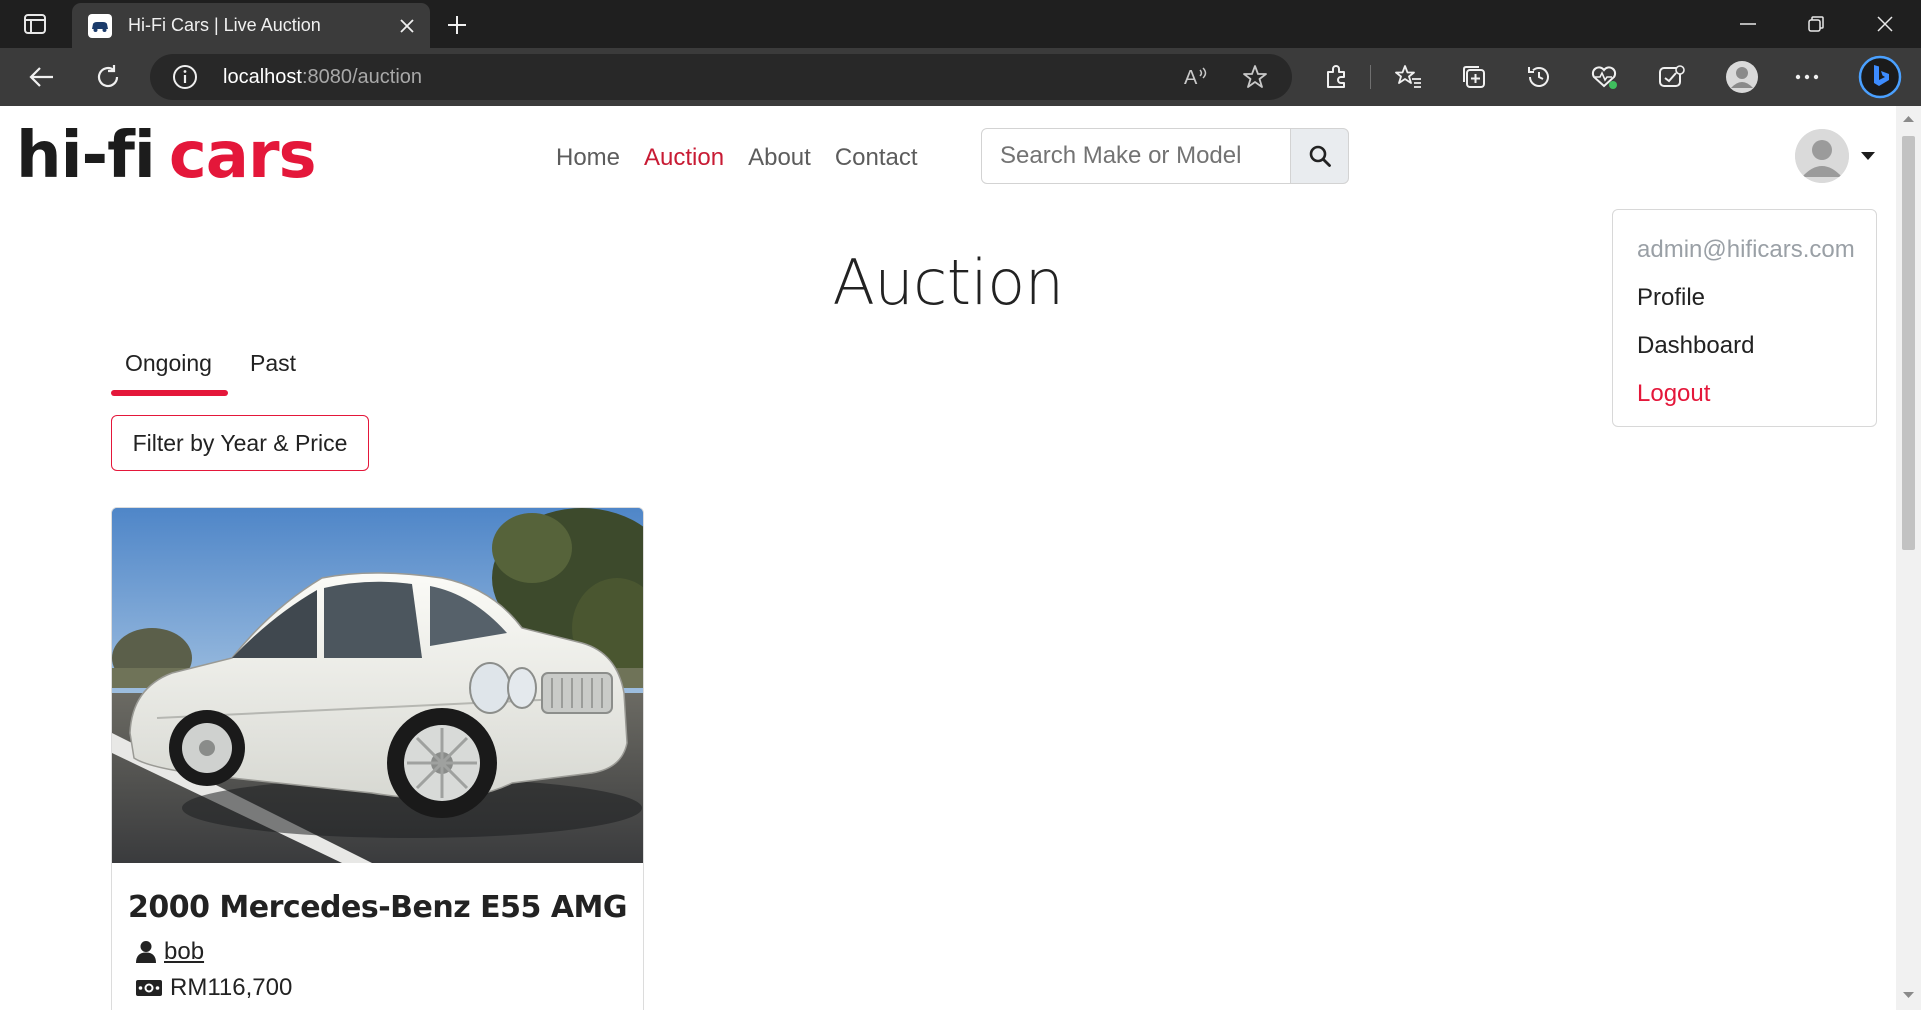 Image resolution: width=1921 pixels, height=1010 pixels. What do you see at coordinates (1336, 77) in the screenshot?
I see `extensions-icon` at bounding box center [1336, 77].